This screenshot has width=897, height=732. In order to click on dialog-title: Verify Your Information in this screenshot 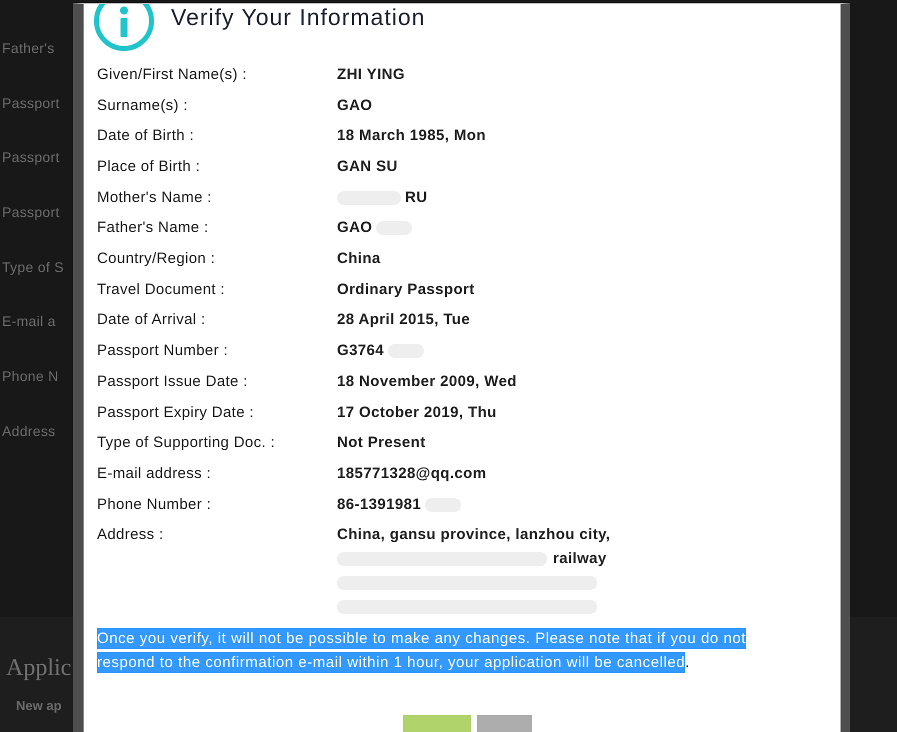, I will do `click(298, 17)`.